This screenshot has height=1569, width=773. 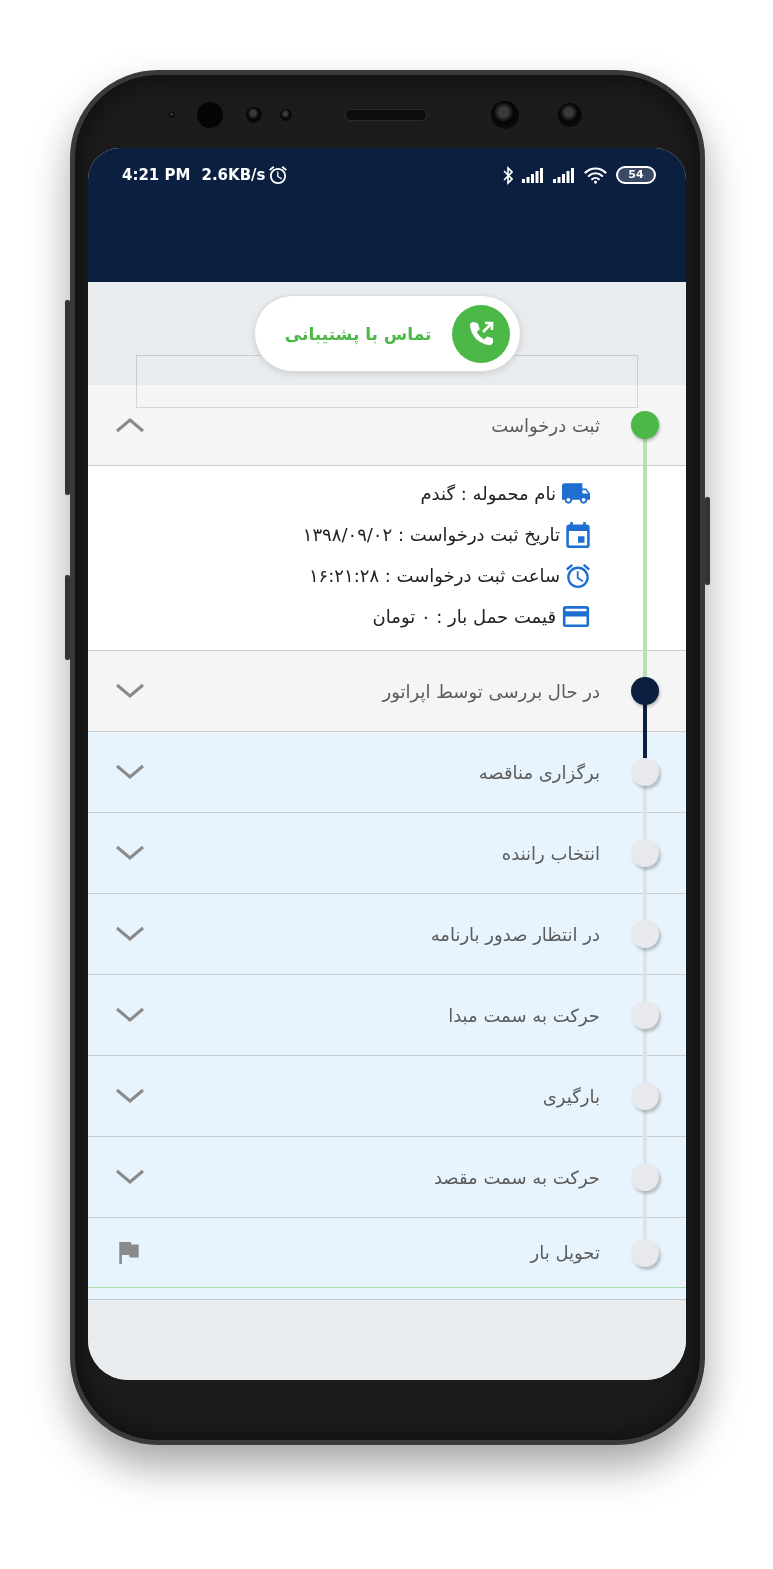 I want to click on step-row: در حال بررسی توسط اپراتور, so click(x=387, y=691).